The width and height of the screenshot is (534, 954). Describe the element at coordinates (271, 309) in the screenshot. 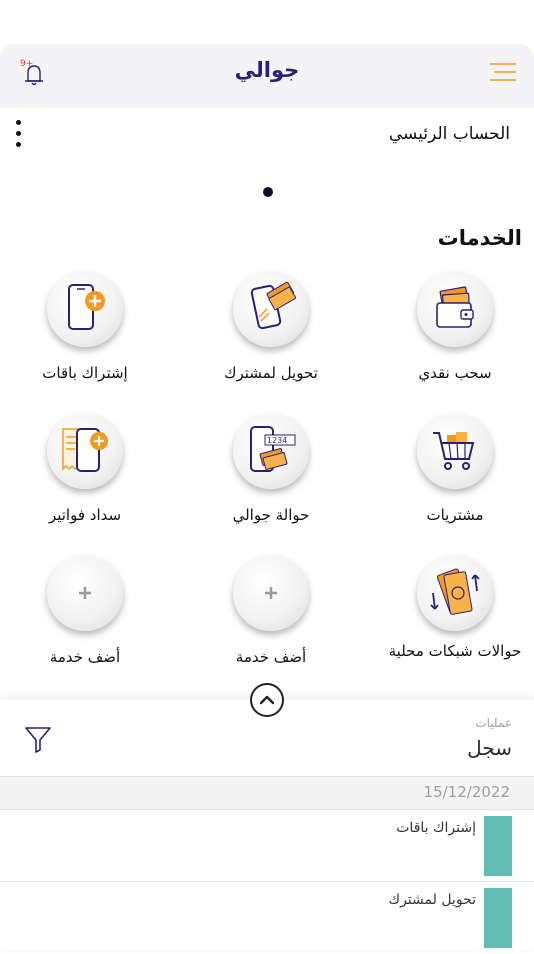

I see `phone-money-transfer-icon` at that location.